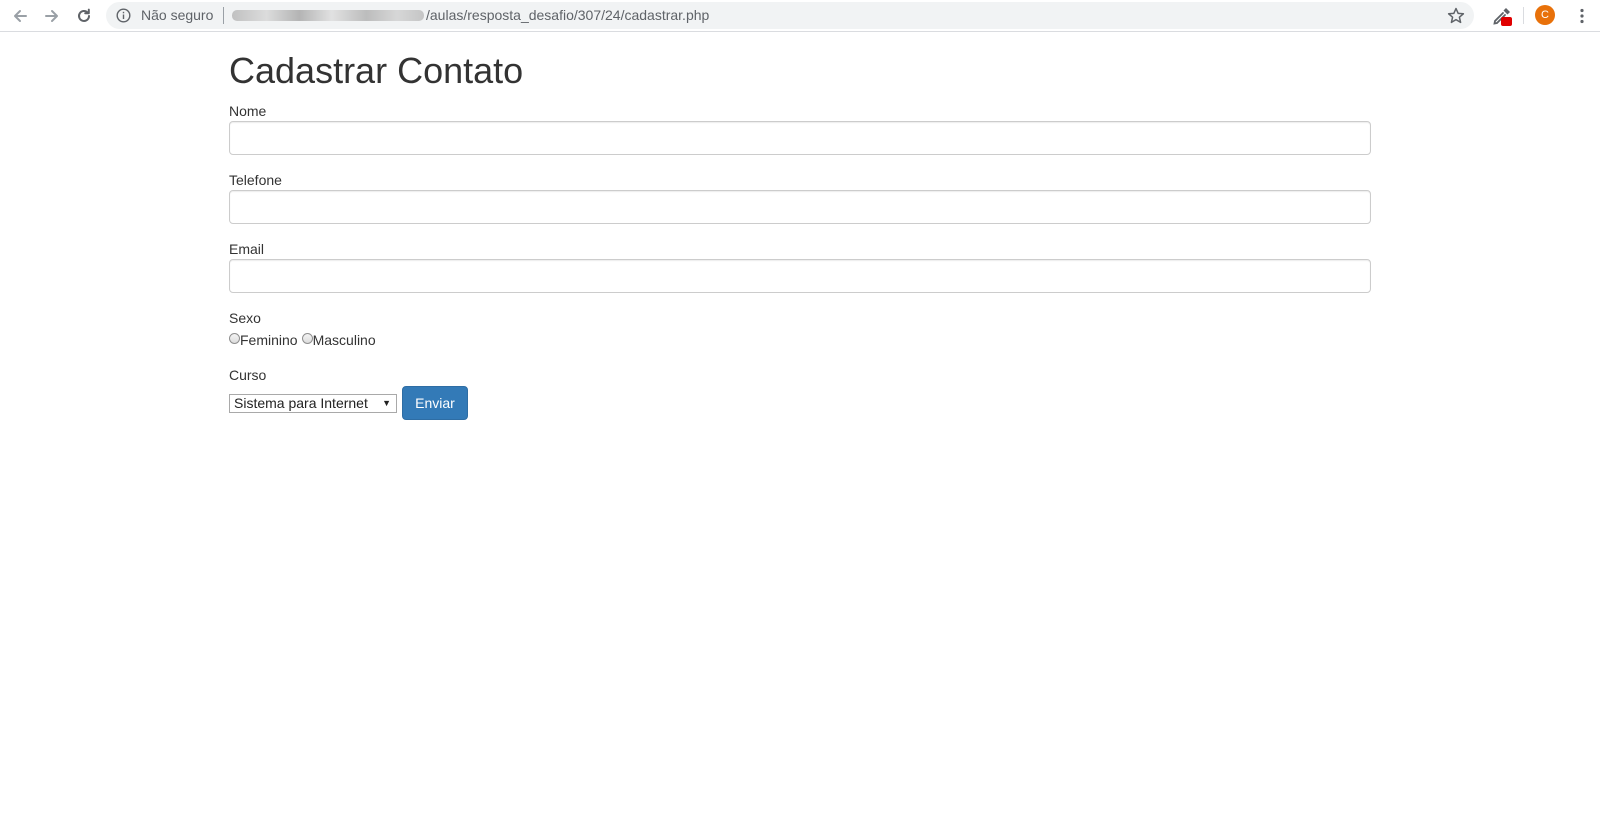 This screenshot has height=821, width=1600. Describe the element at coordinates (386, 402) in the screenshot. I see `dropdown-arrow-icon: ▼` at that location.